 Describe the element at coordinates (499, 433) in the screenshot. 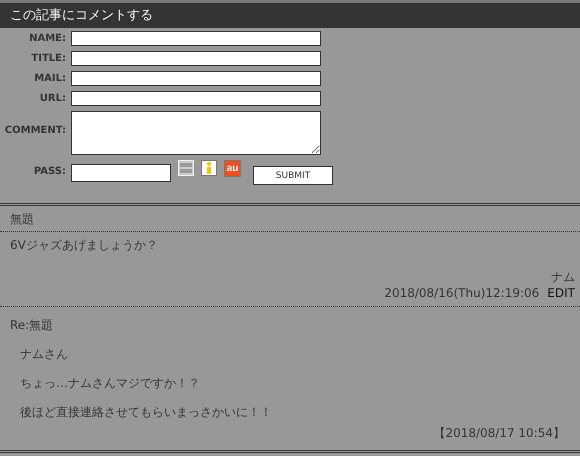

I see `reply-date: 【2018/08/17 10:54】` at that location.